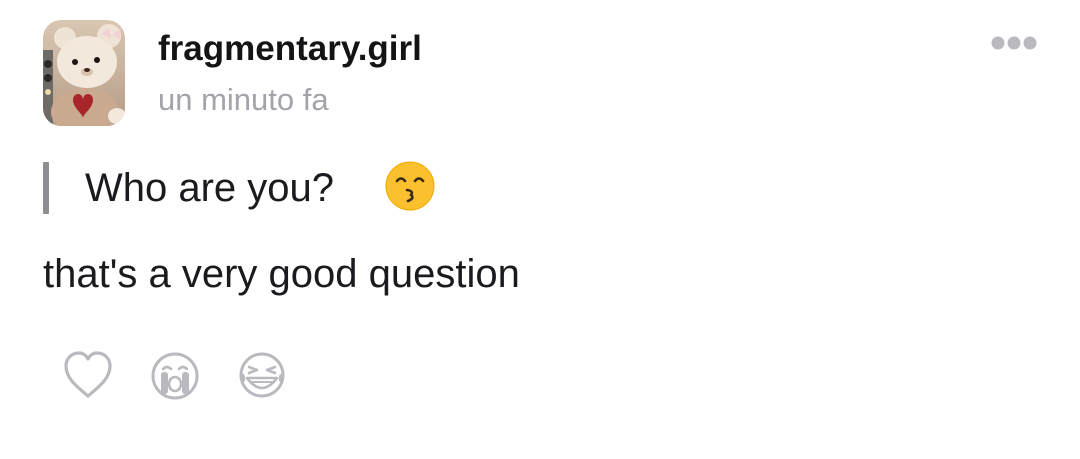 This screenshot has height=459, width=1080. I want to click on crying-face-icon, so click(175, 376).